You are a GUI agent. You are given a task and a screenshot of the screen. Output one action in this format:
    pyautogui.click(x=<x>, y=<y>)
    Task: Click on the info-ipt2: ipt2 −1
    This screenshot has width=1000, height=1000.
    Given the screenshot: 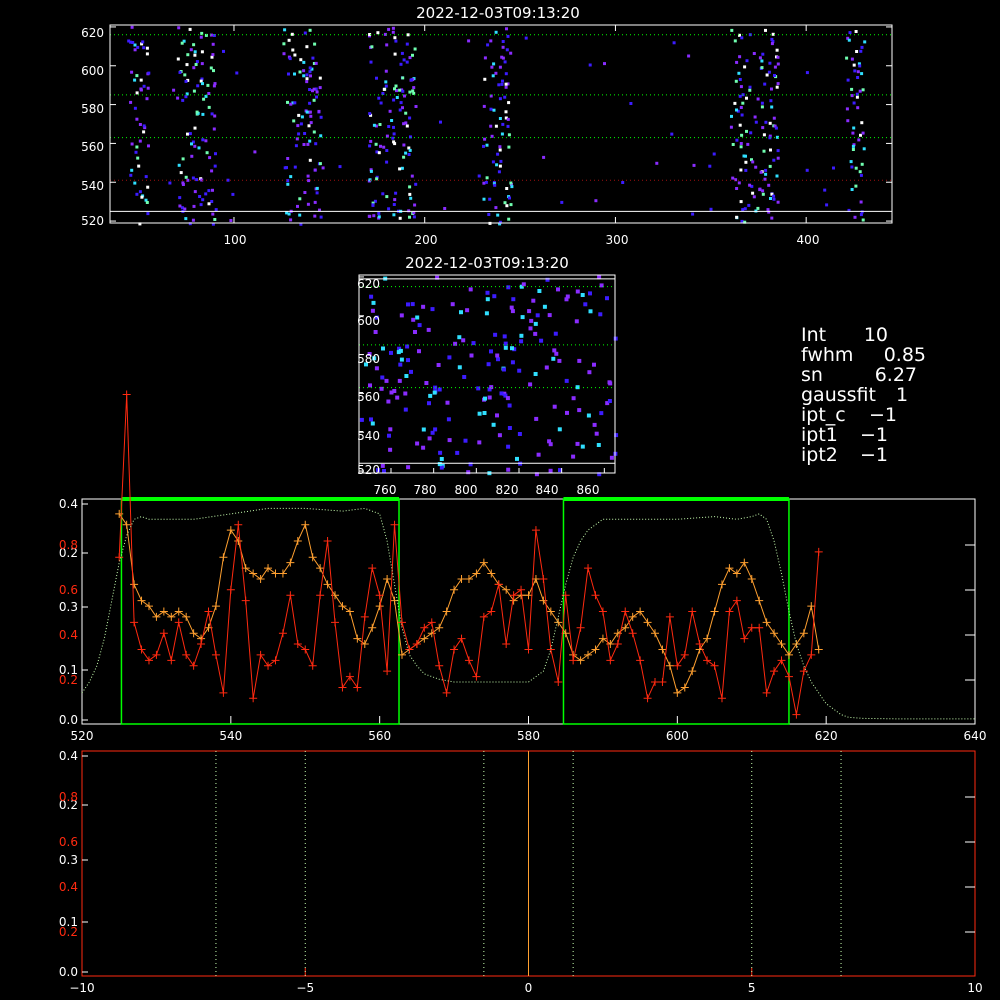 What is the action you would take?
    pyautogui.click(x=844, y=455)
    